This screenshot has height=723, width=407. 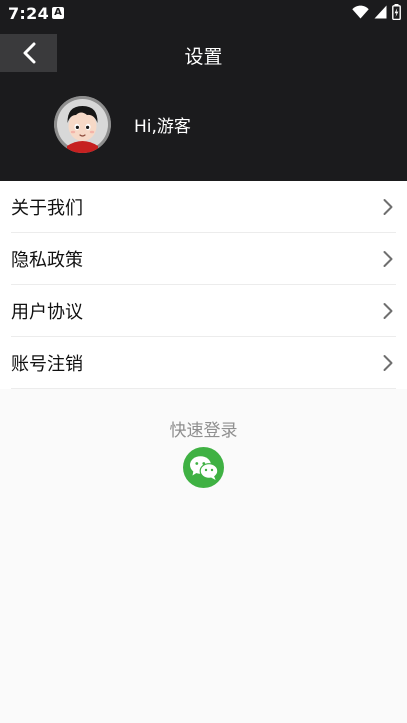 What do you see at coordinates (396, 12) in the screenshot?
I see `battery-icon` at bounding box center [396, 12].